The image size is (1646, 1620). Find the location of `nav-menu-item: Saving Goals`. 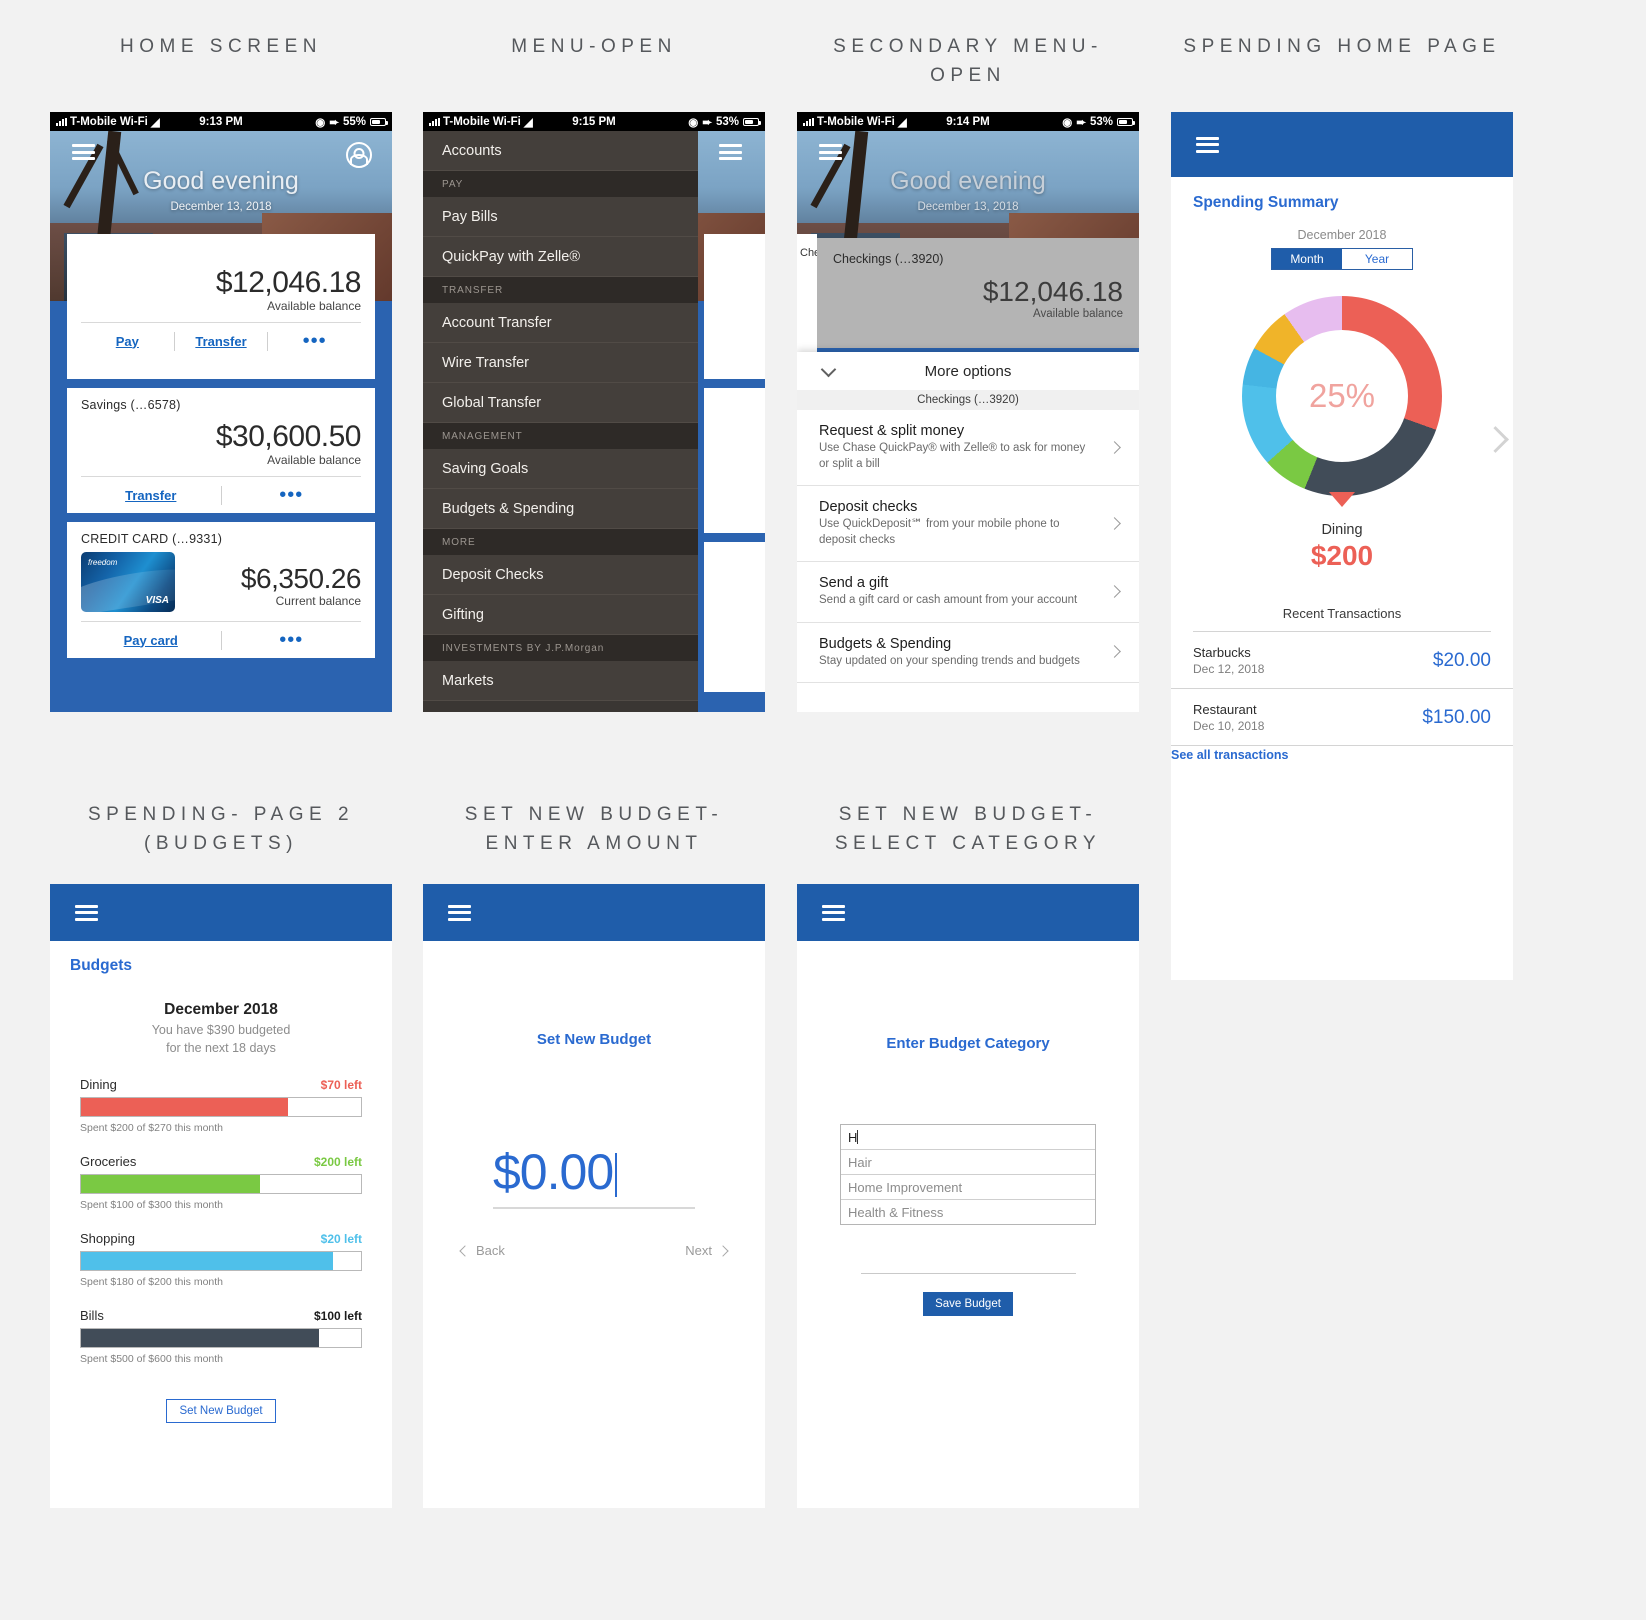

nav-menu-item: Saving Goals is located at coordinates (560, 469).